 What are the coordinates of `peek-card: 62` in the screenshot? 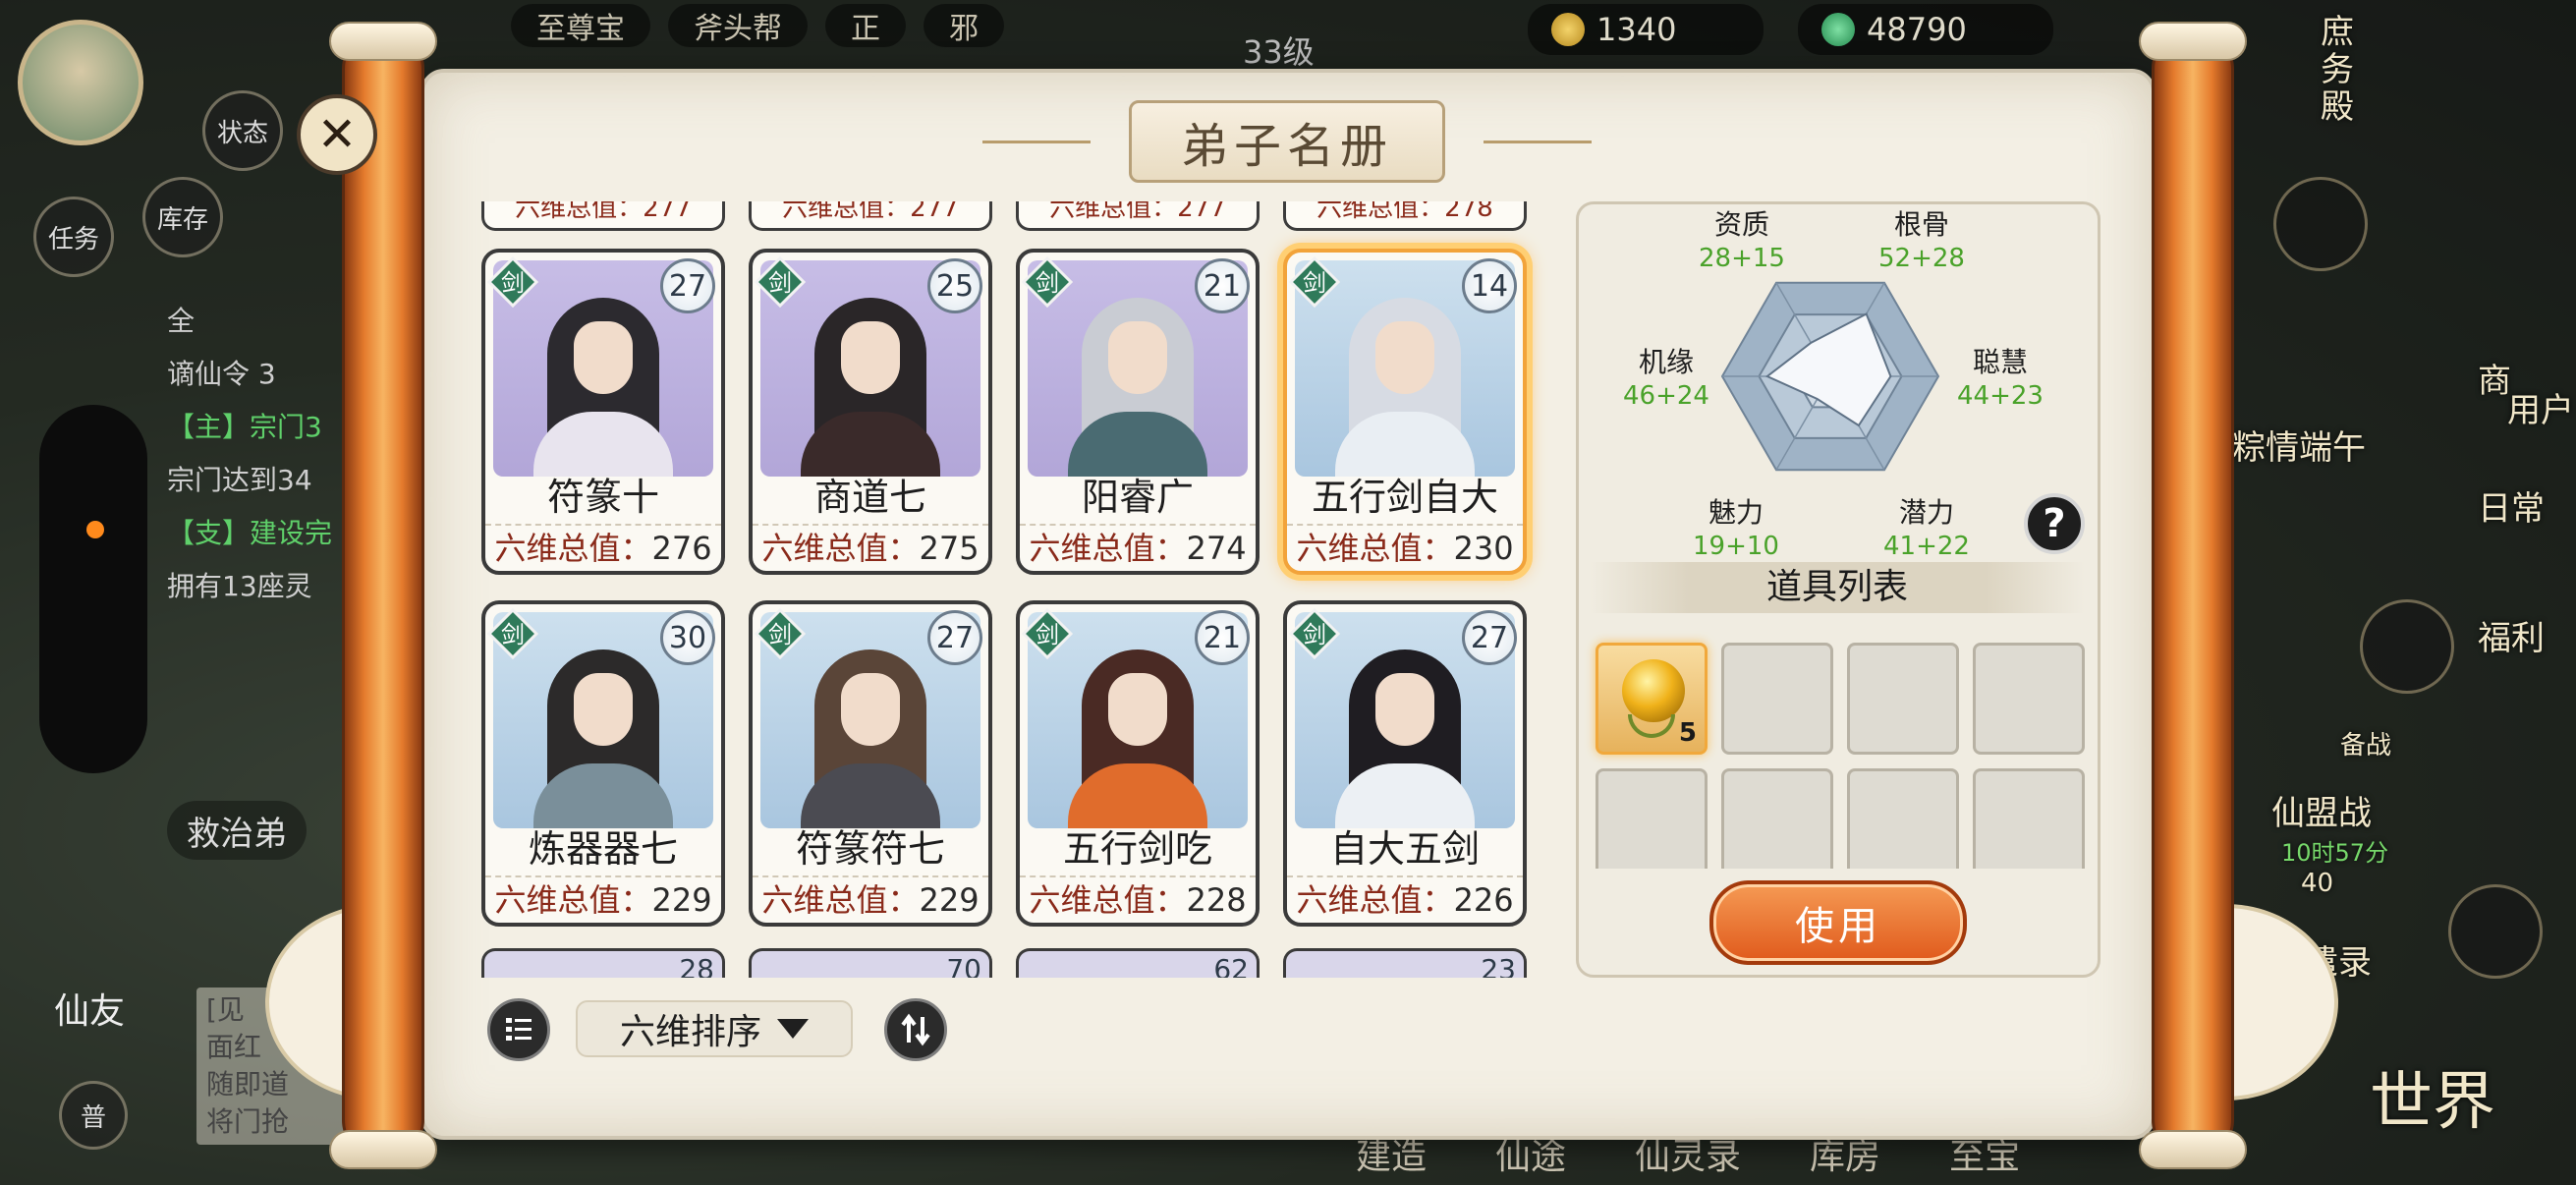 It's located at (1138, 963).